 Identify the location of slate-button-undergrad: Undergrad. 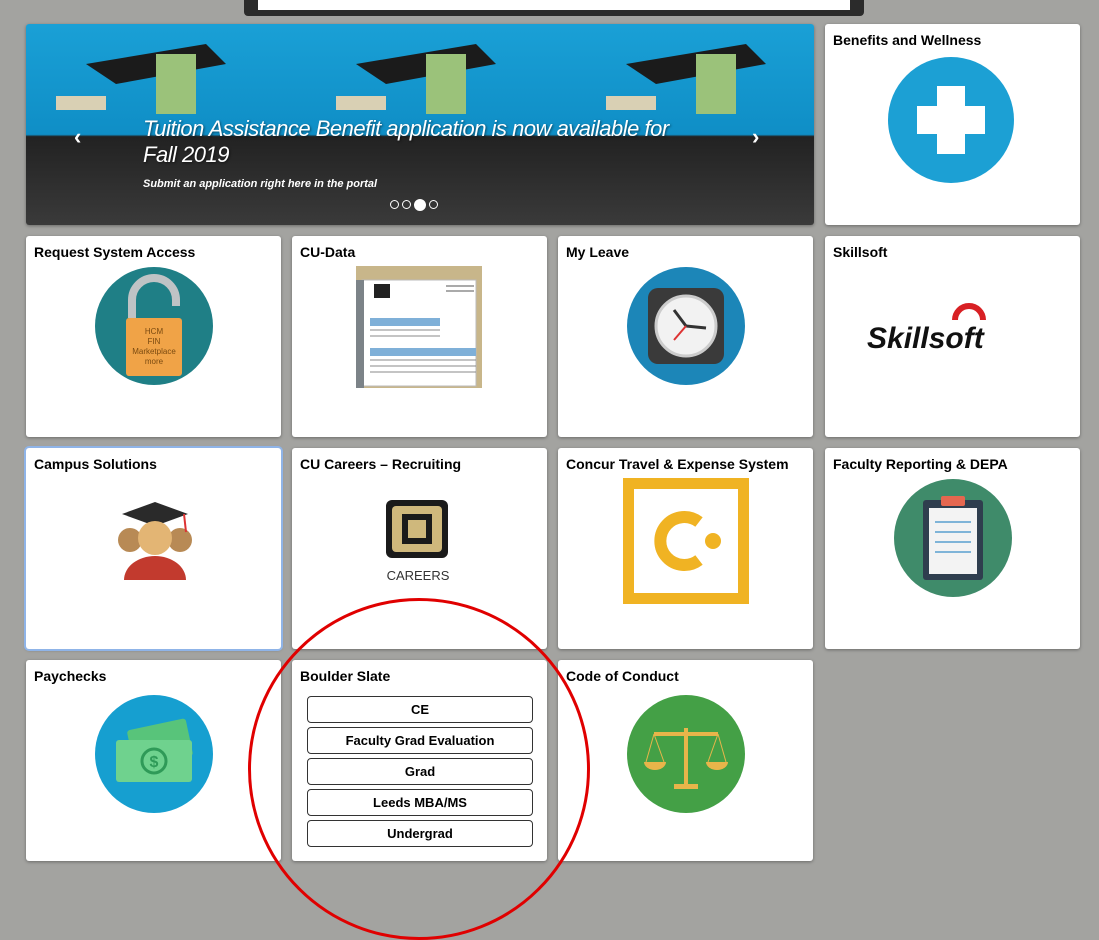
(420, 833).